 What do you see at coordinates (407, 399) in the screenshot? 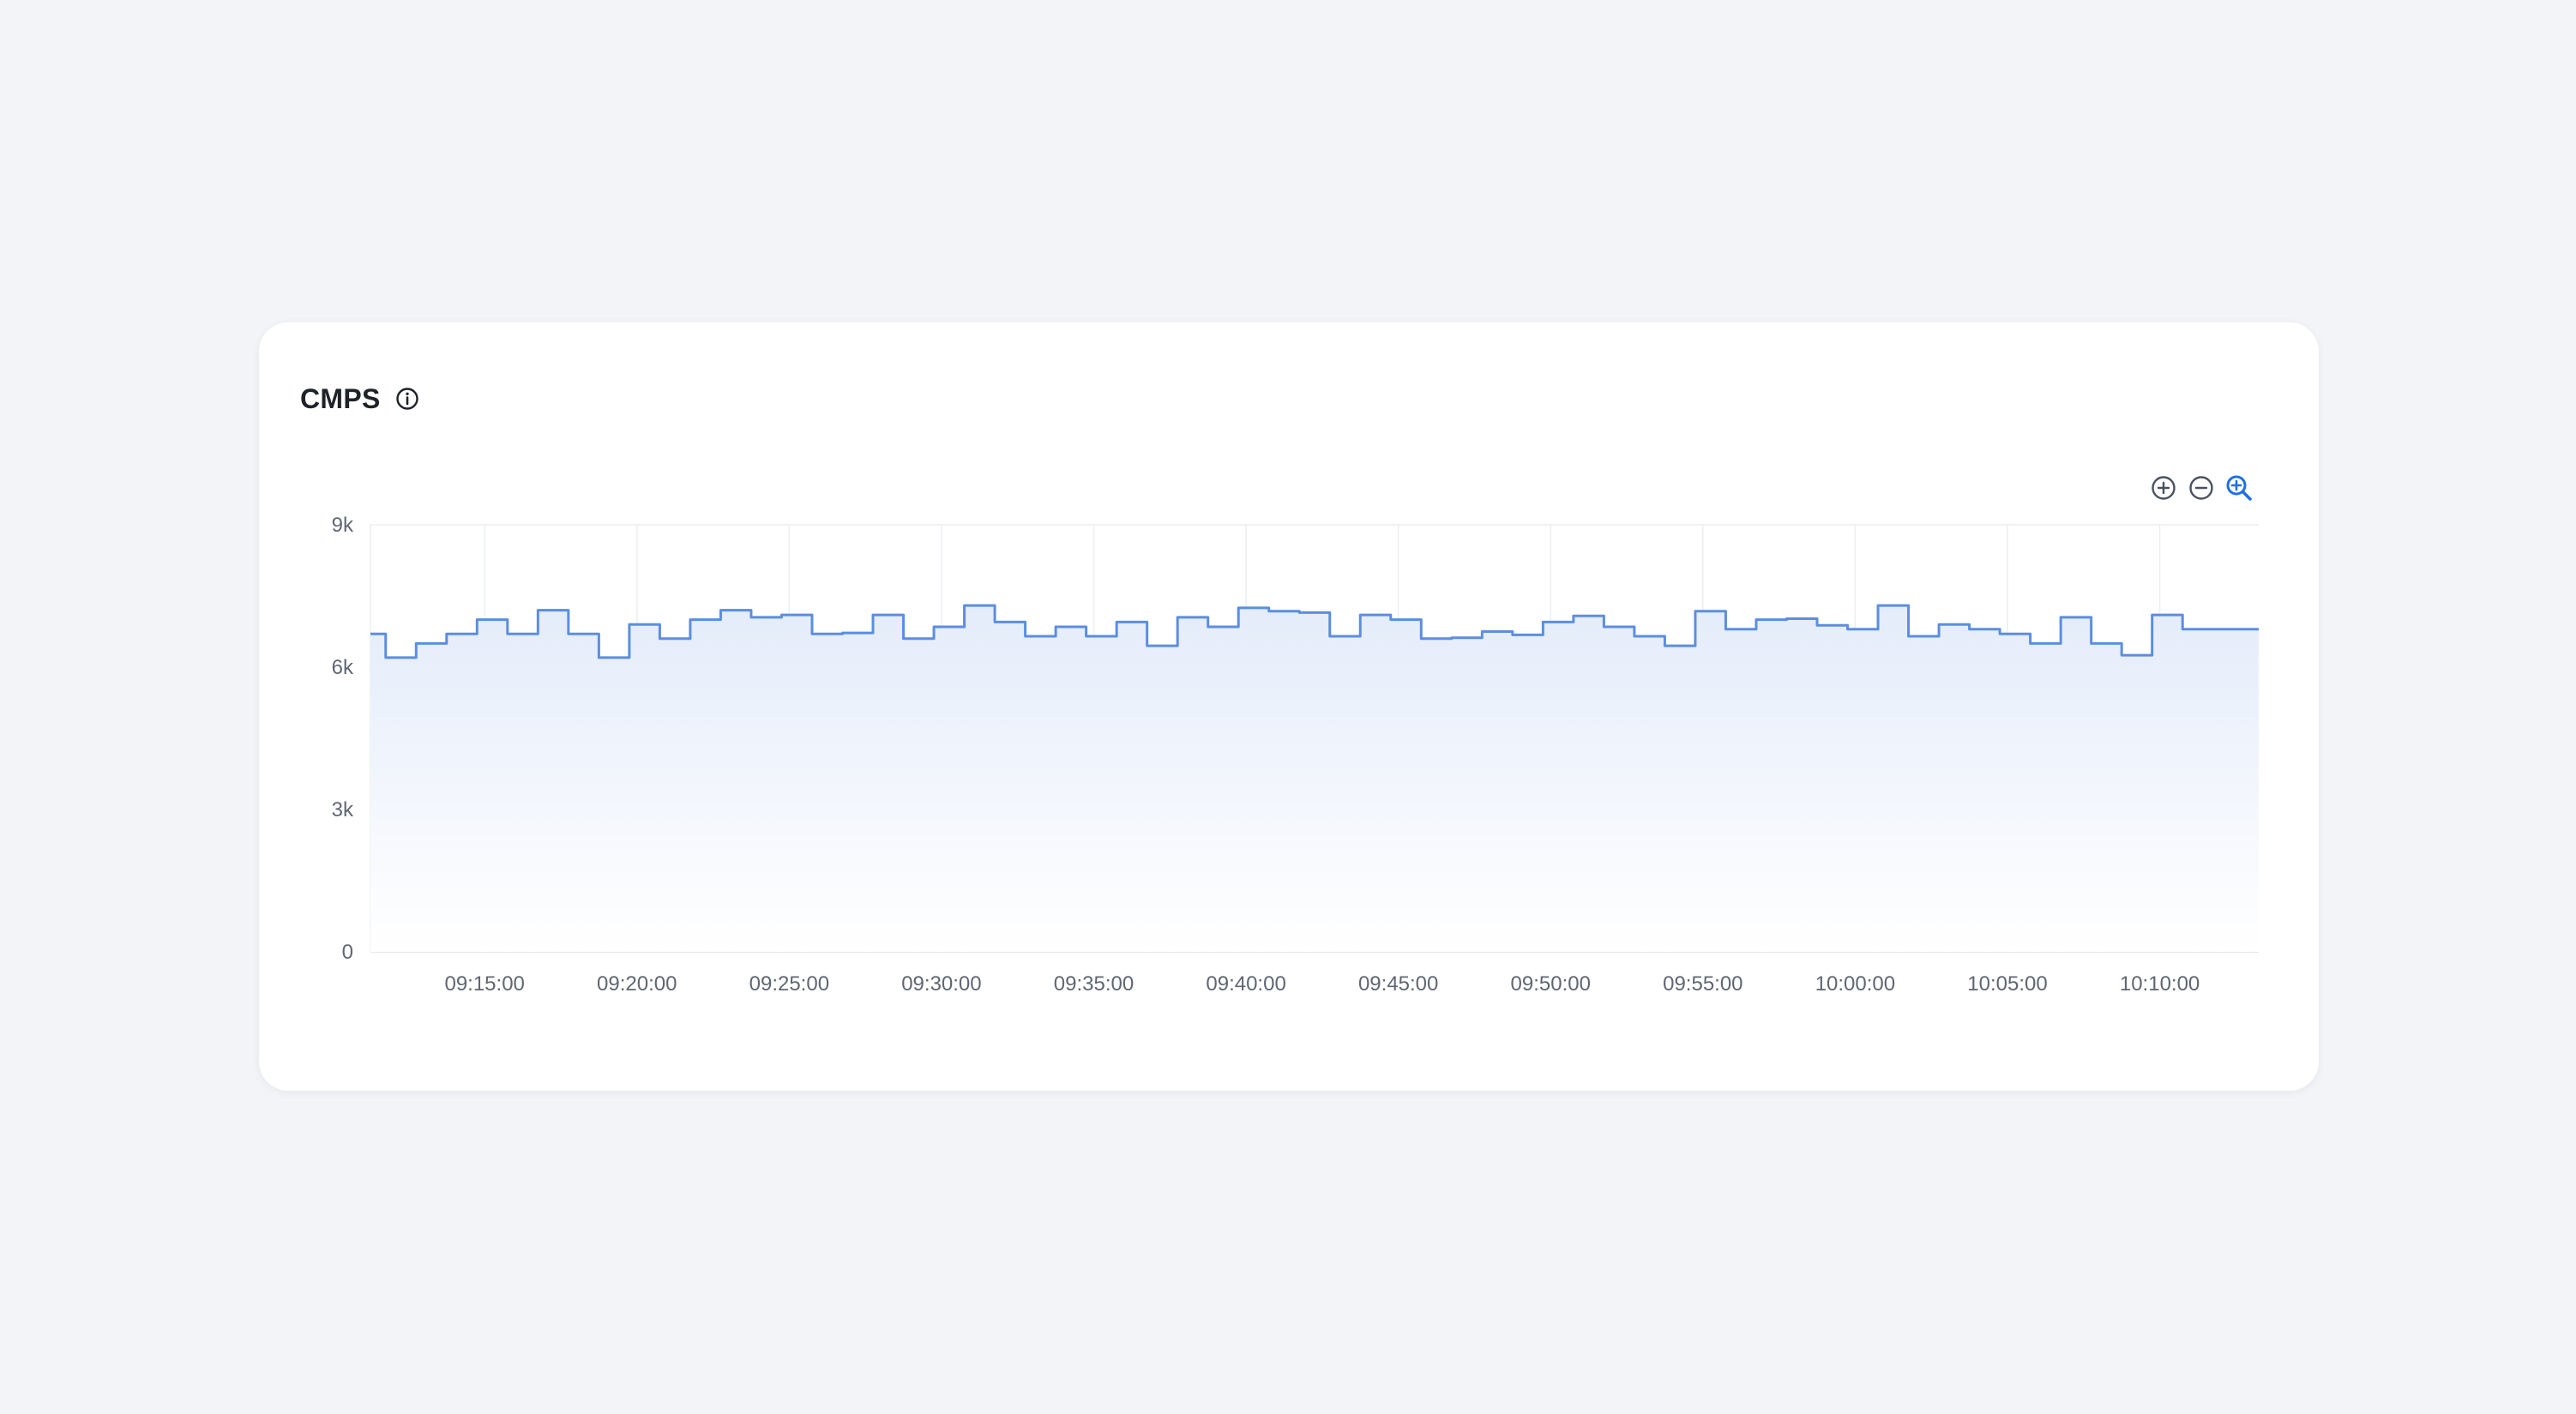
I see `info-circle-icon` at bounding box center [407, 399].